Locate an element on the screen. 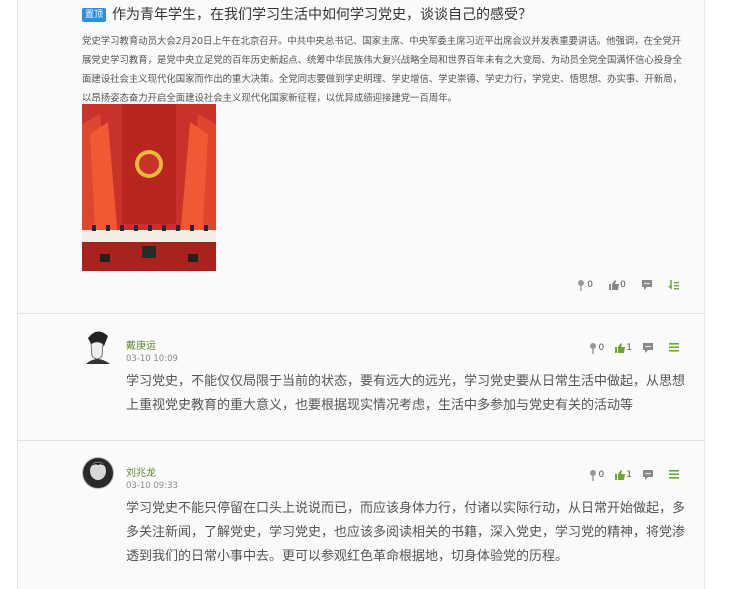 The image size is (737, 589). post-title: 作为青年学生，在我们学习生活中如何学习党史，谈谈自己的感受？ is located at coordinates (322, 15).